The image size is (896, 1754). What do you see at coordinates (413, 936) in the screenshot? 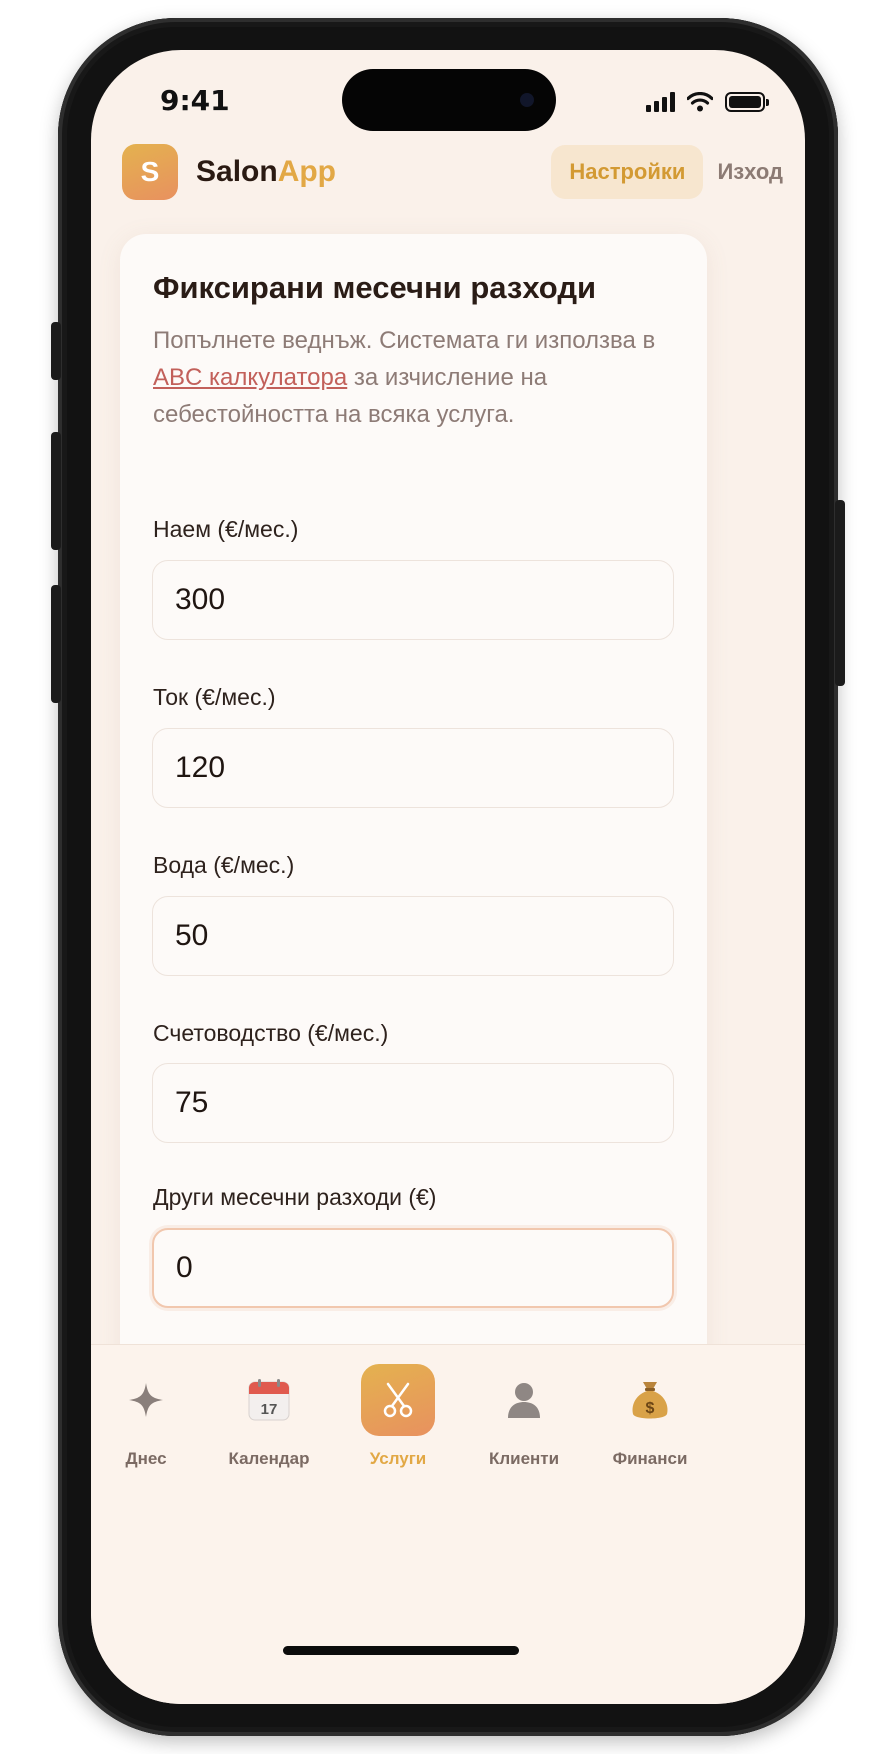
I see `water-input` at bounding box center [413, 936].